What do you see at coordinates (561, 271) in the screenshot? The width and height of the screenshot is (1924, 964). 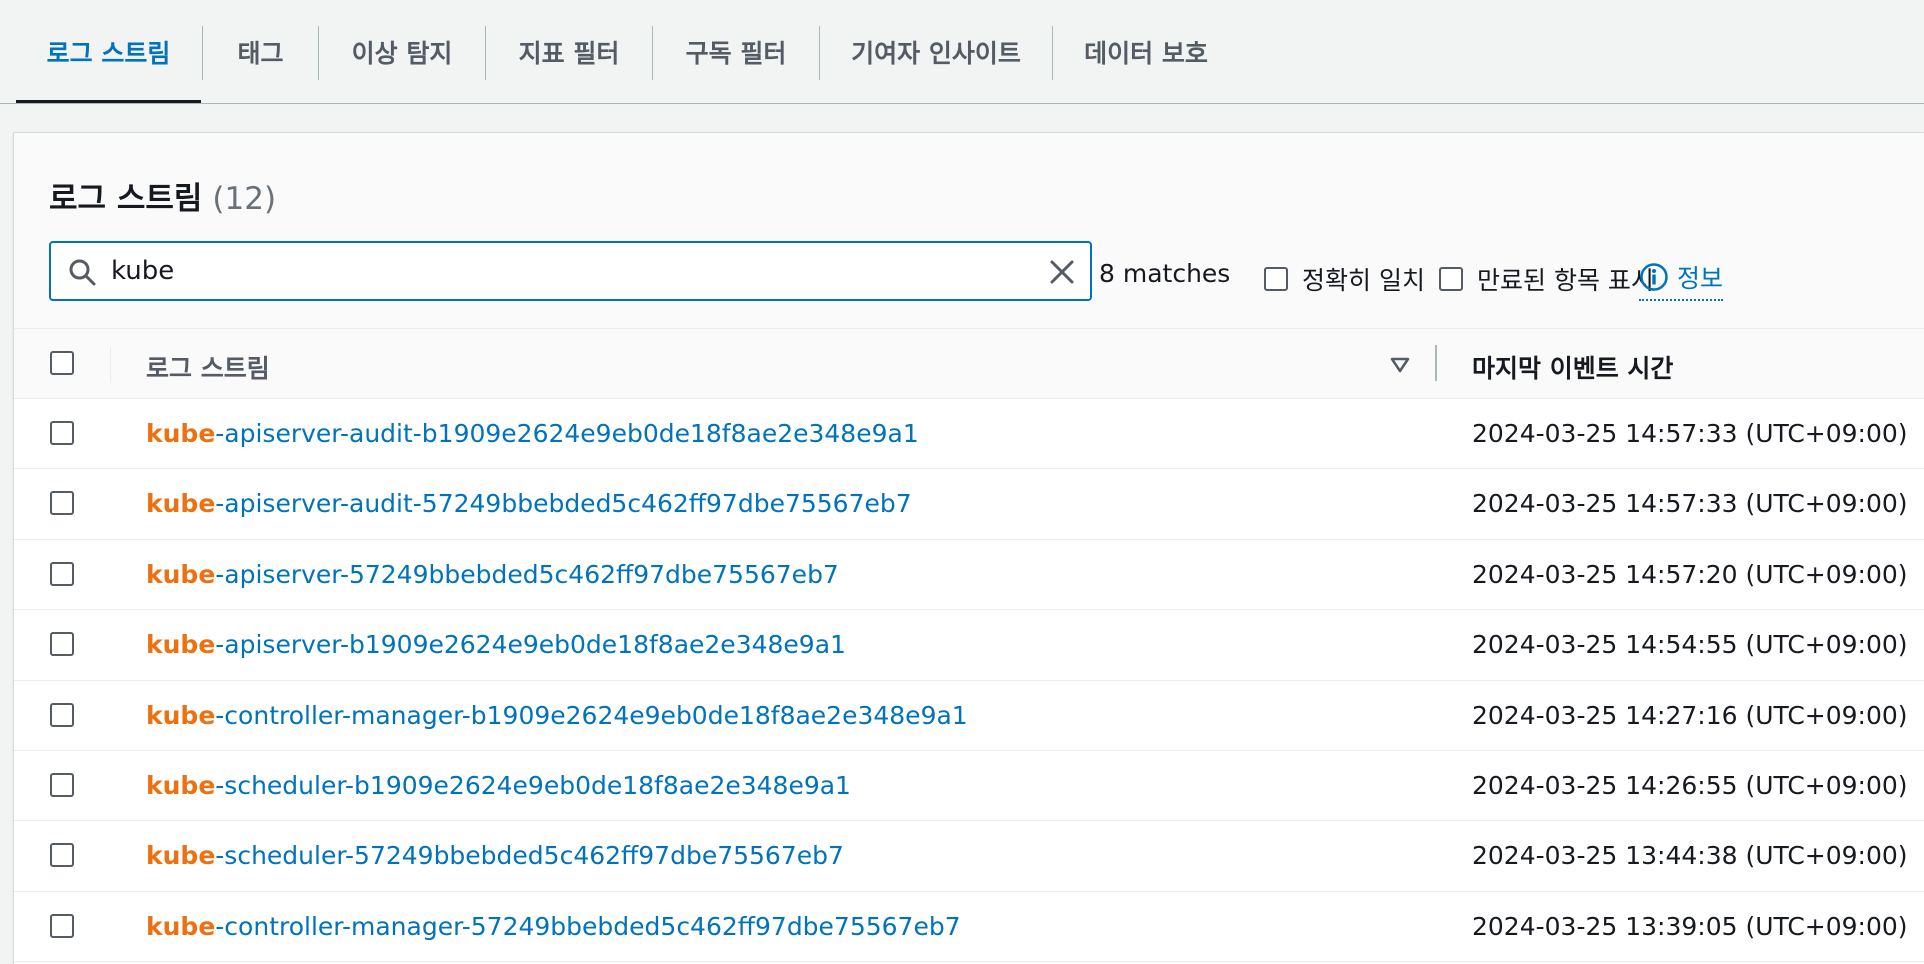 I see `search-input` at bounding box center [561, 271].